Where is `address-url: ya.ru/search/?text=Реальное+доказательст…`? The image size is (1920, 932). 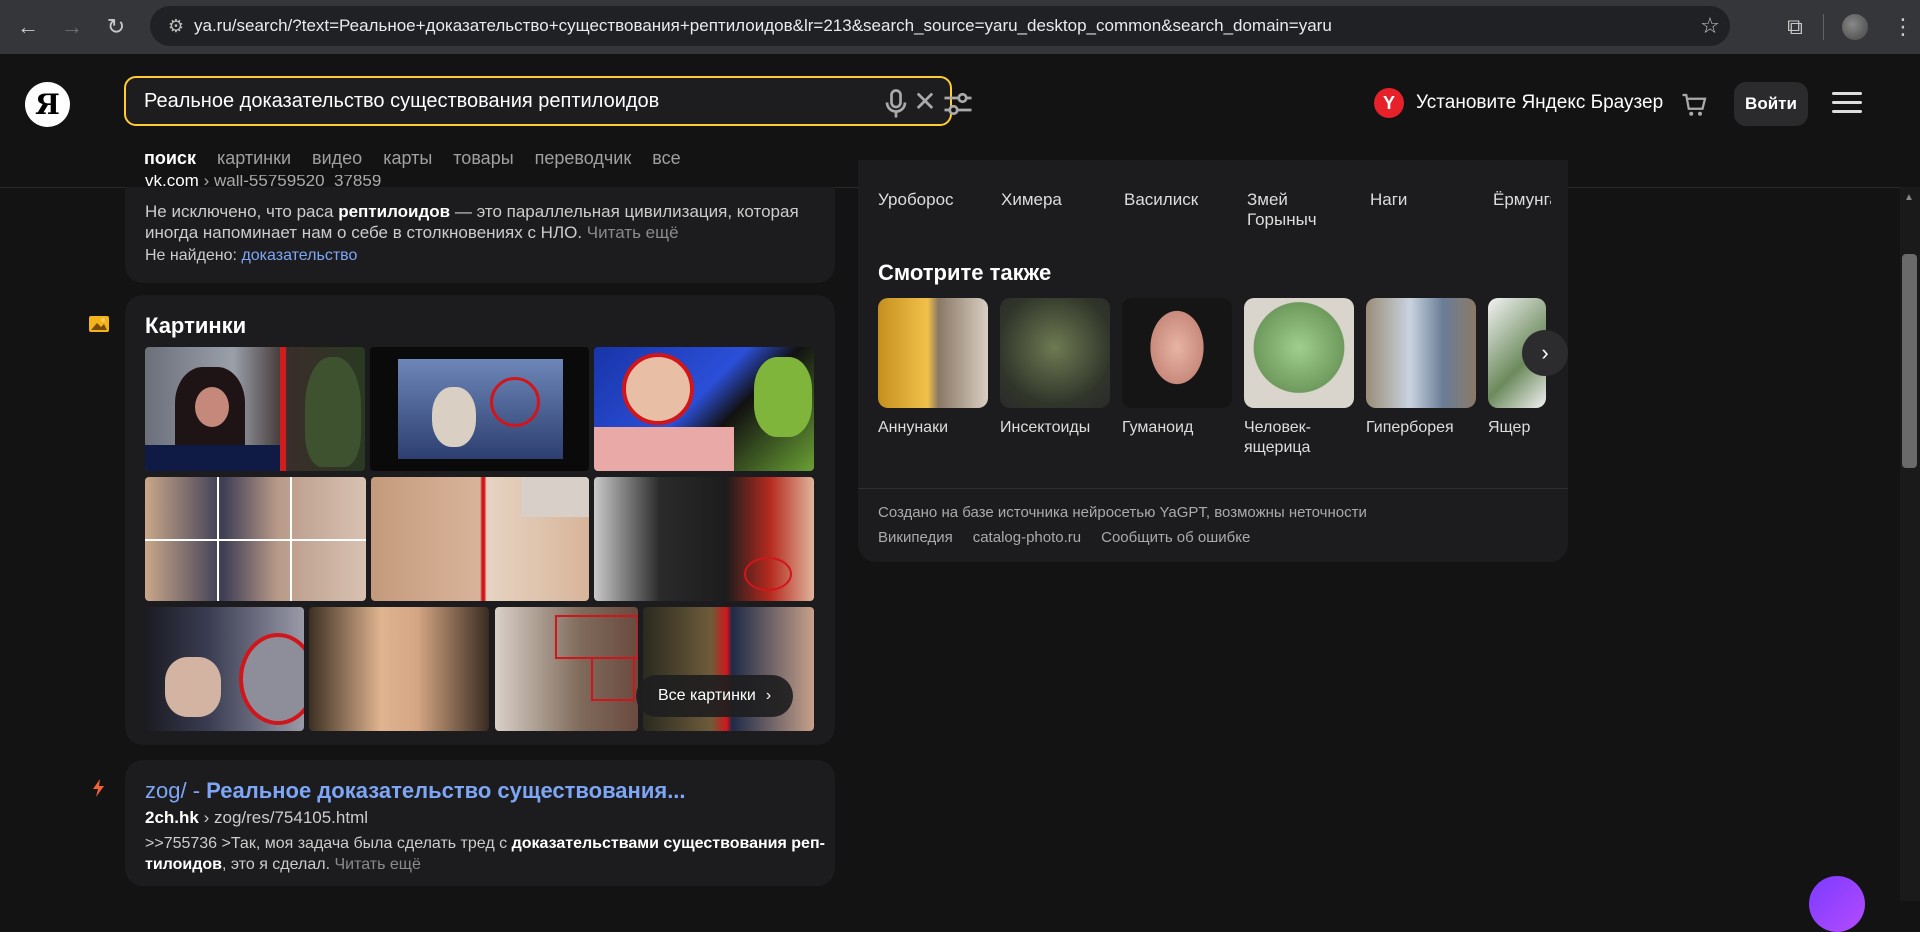
address-url: ya.ru/search/?text=Реальное+доказательст… is located at coordinates (942, 26).